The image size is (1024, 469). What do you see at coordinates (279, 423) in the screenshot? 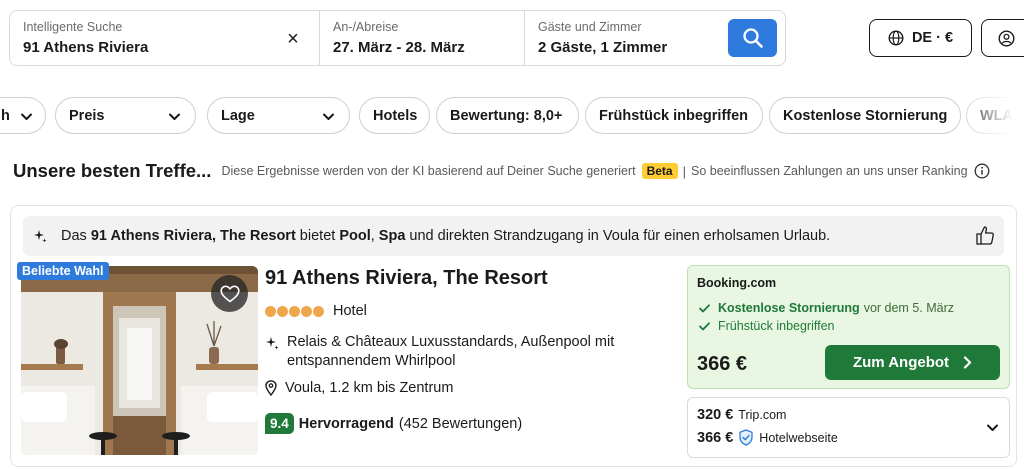
I see `review-score-badge: 9.4` at bounding box center [279, 423].